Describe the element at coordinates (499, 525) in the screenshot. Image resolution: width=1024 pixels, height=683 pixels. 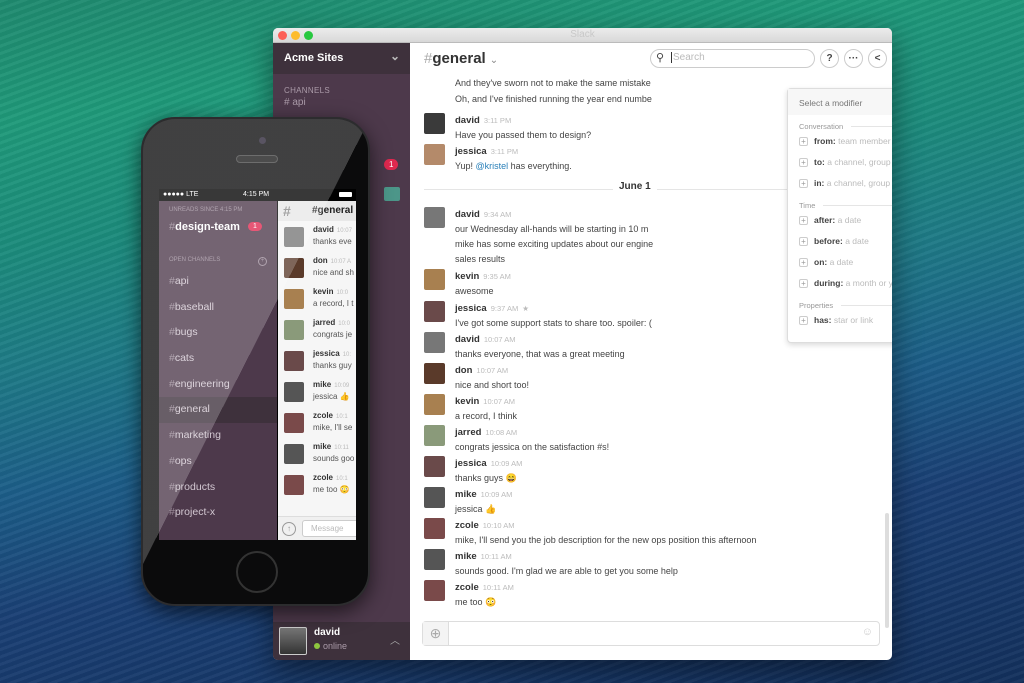
I see `message-timestamp: 10:10 AM` at that location.